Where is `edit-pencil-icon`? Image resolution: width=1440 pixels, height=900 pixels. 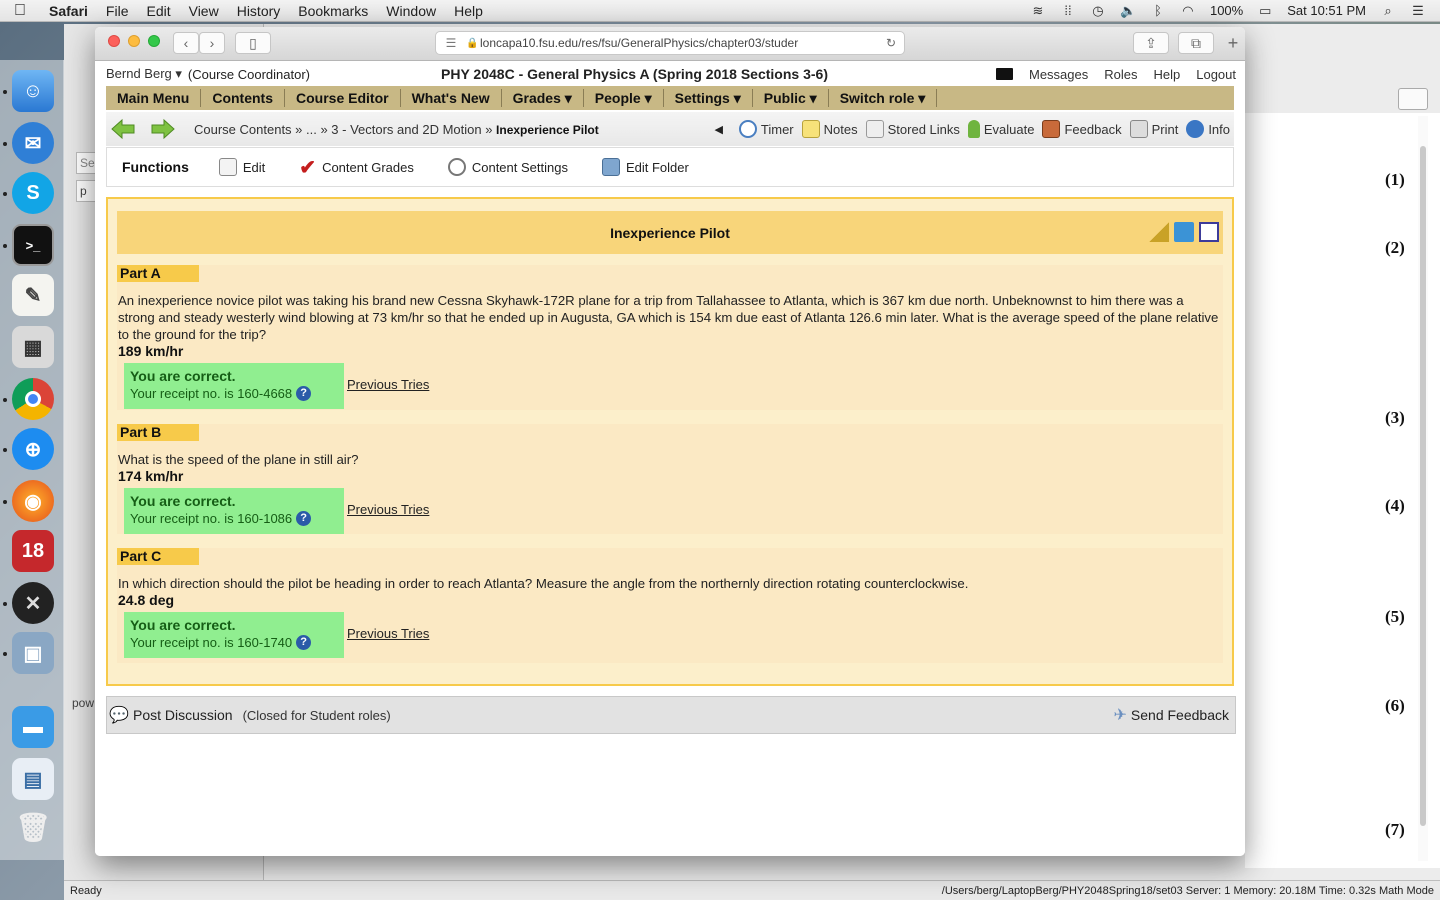 edit-pencil-icon is located at coordinates (227, 167).